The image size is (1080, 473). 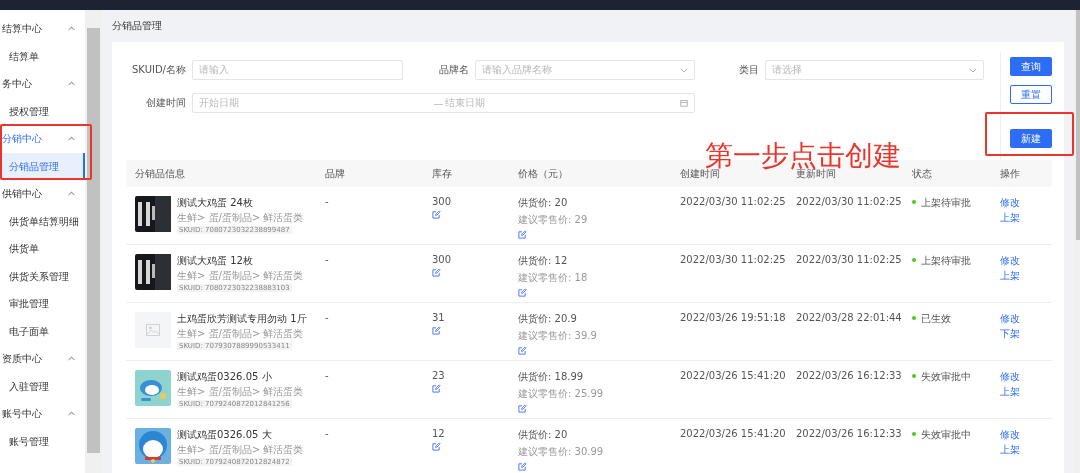 What do you see at coordinates (42, 84) in the screenshot?
I see `menu-group: 务中心` at bounding box center [42, 84].